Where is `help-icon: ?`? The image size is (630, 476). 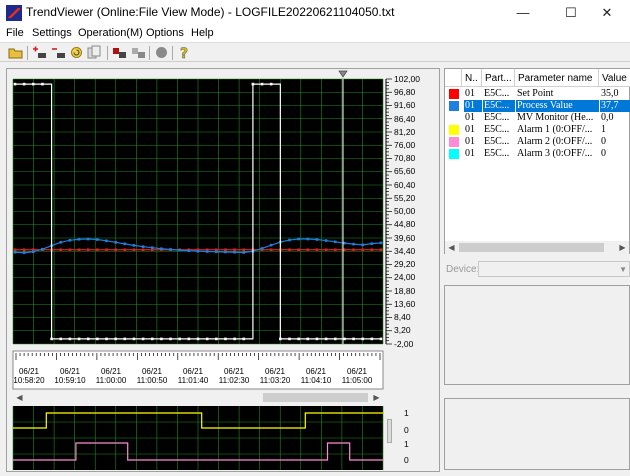
help-icon: ? is located at coordinates (184, 52).